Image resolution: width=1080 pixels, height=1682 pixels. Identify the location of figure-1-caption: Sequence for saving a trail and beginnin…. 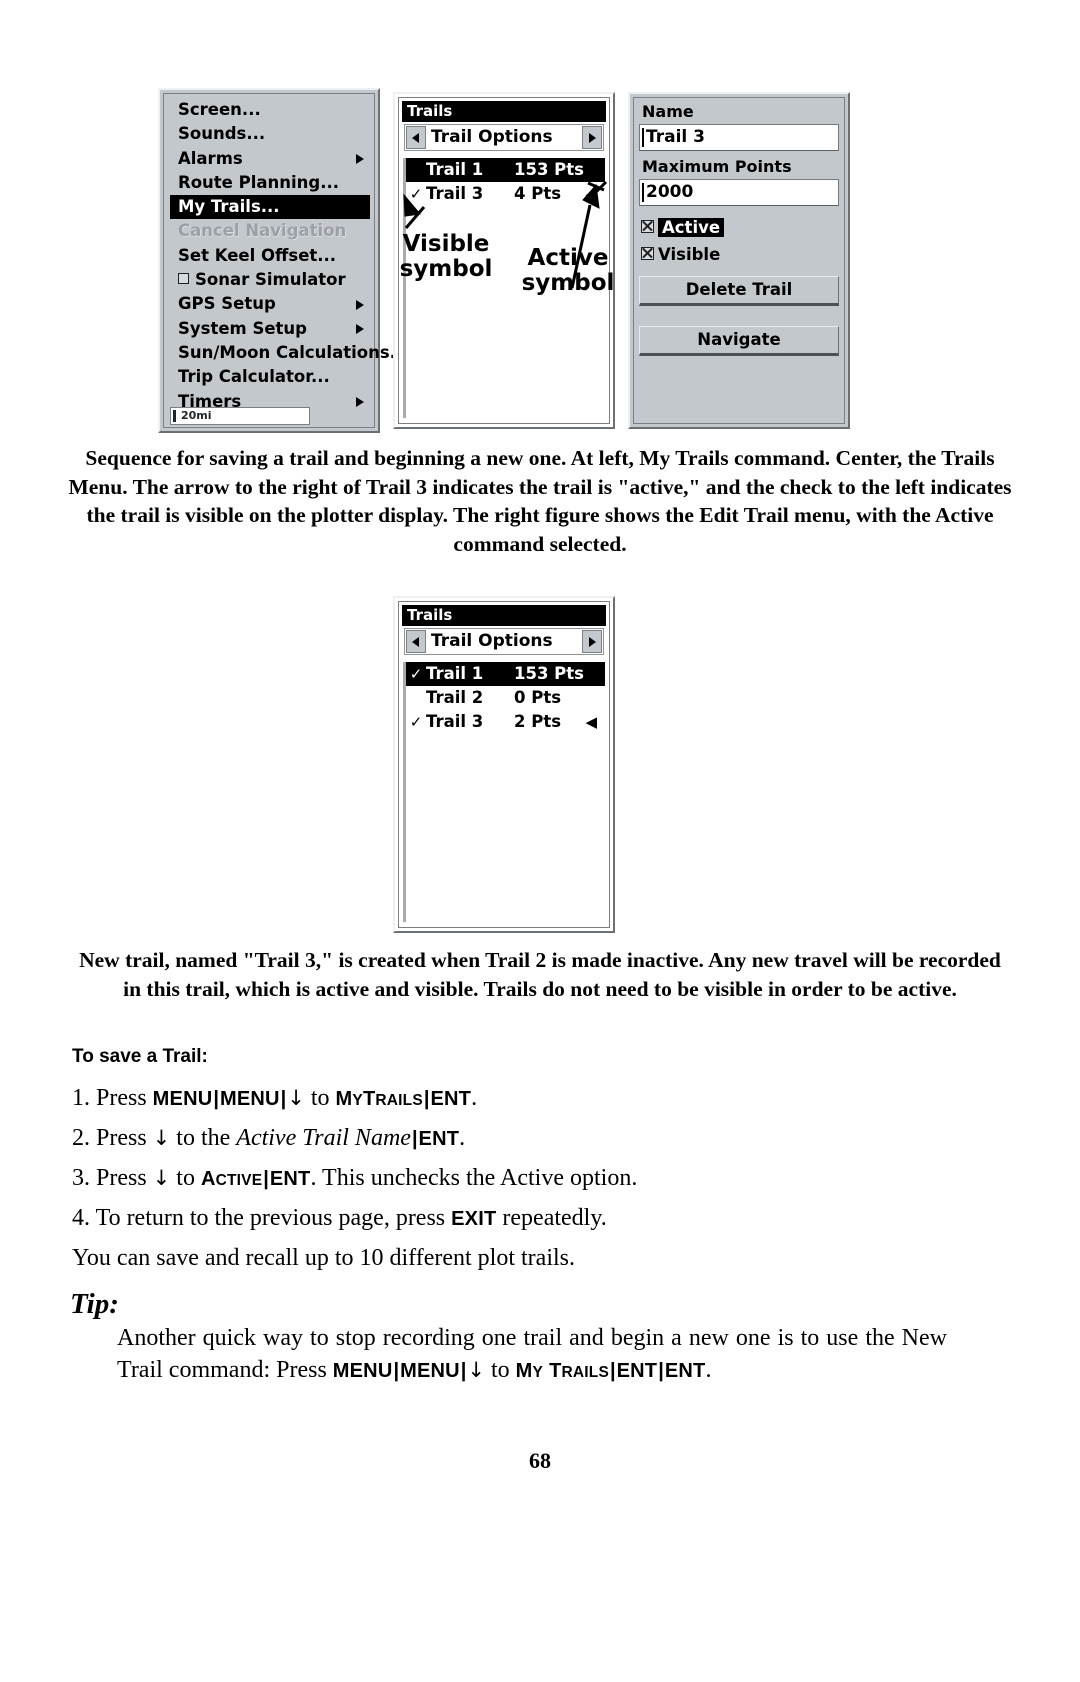
(540, 501).